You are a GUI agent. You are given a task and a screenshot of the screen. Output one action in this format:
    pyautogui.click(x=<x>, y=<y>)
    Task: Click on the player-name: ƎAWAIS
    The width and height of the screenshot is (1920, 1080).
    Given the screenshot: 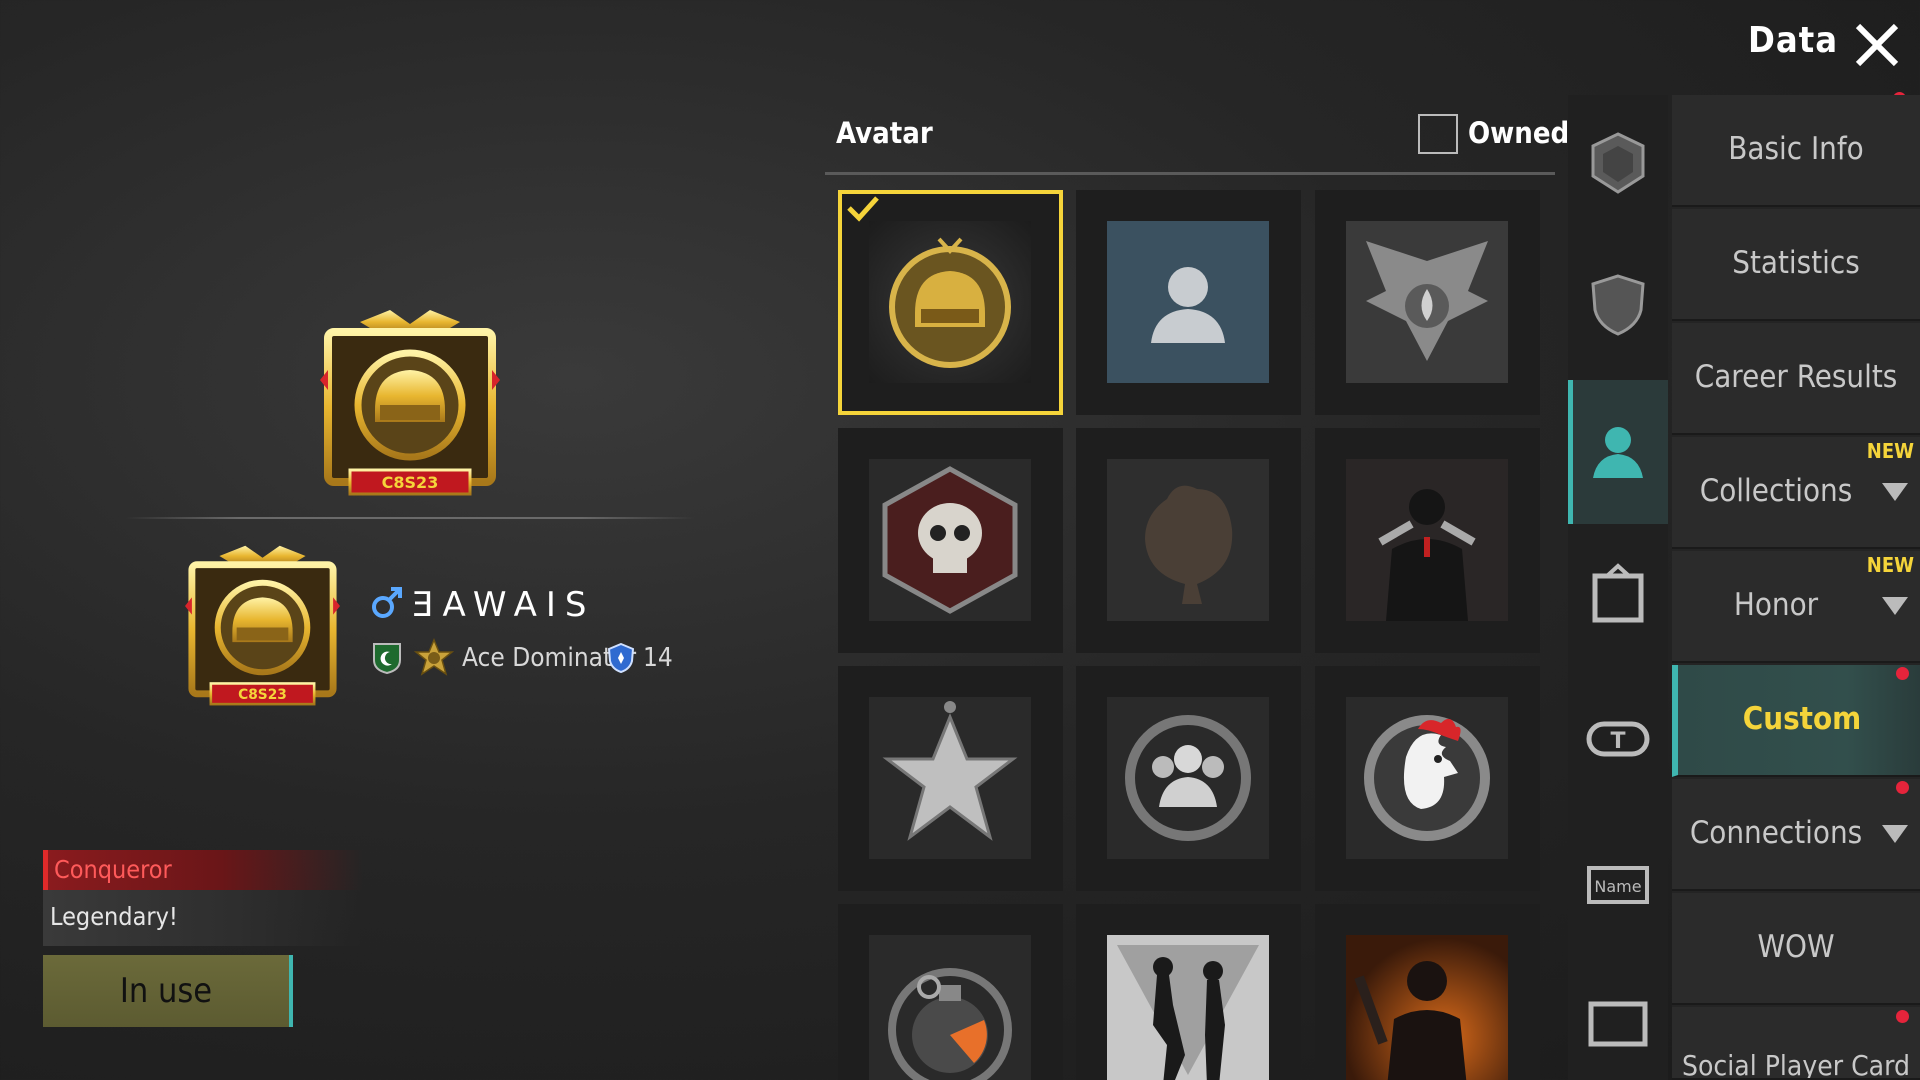 What is the action you would take?
    pyautogui.click(x=504, y=605)
    